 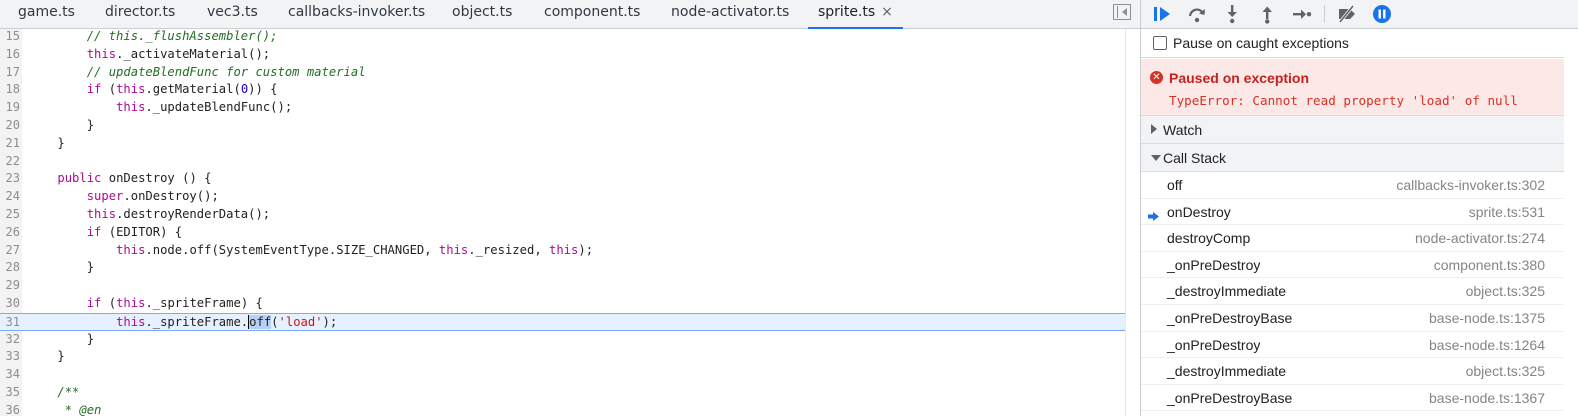 What do you see at coordinates (11, 108) in the screenshot?
I see `line-number: 19` at bounding box center [11, 108].